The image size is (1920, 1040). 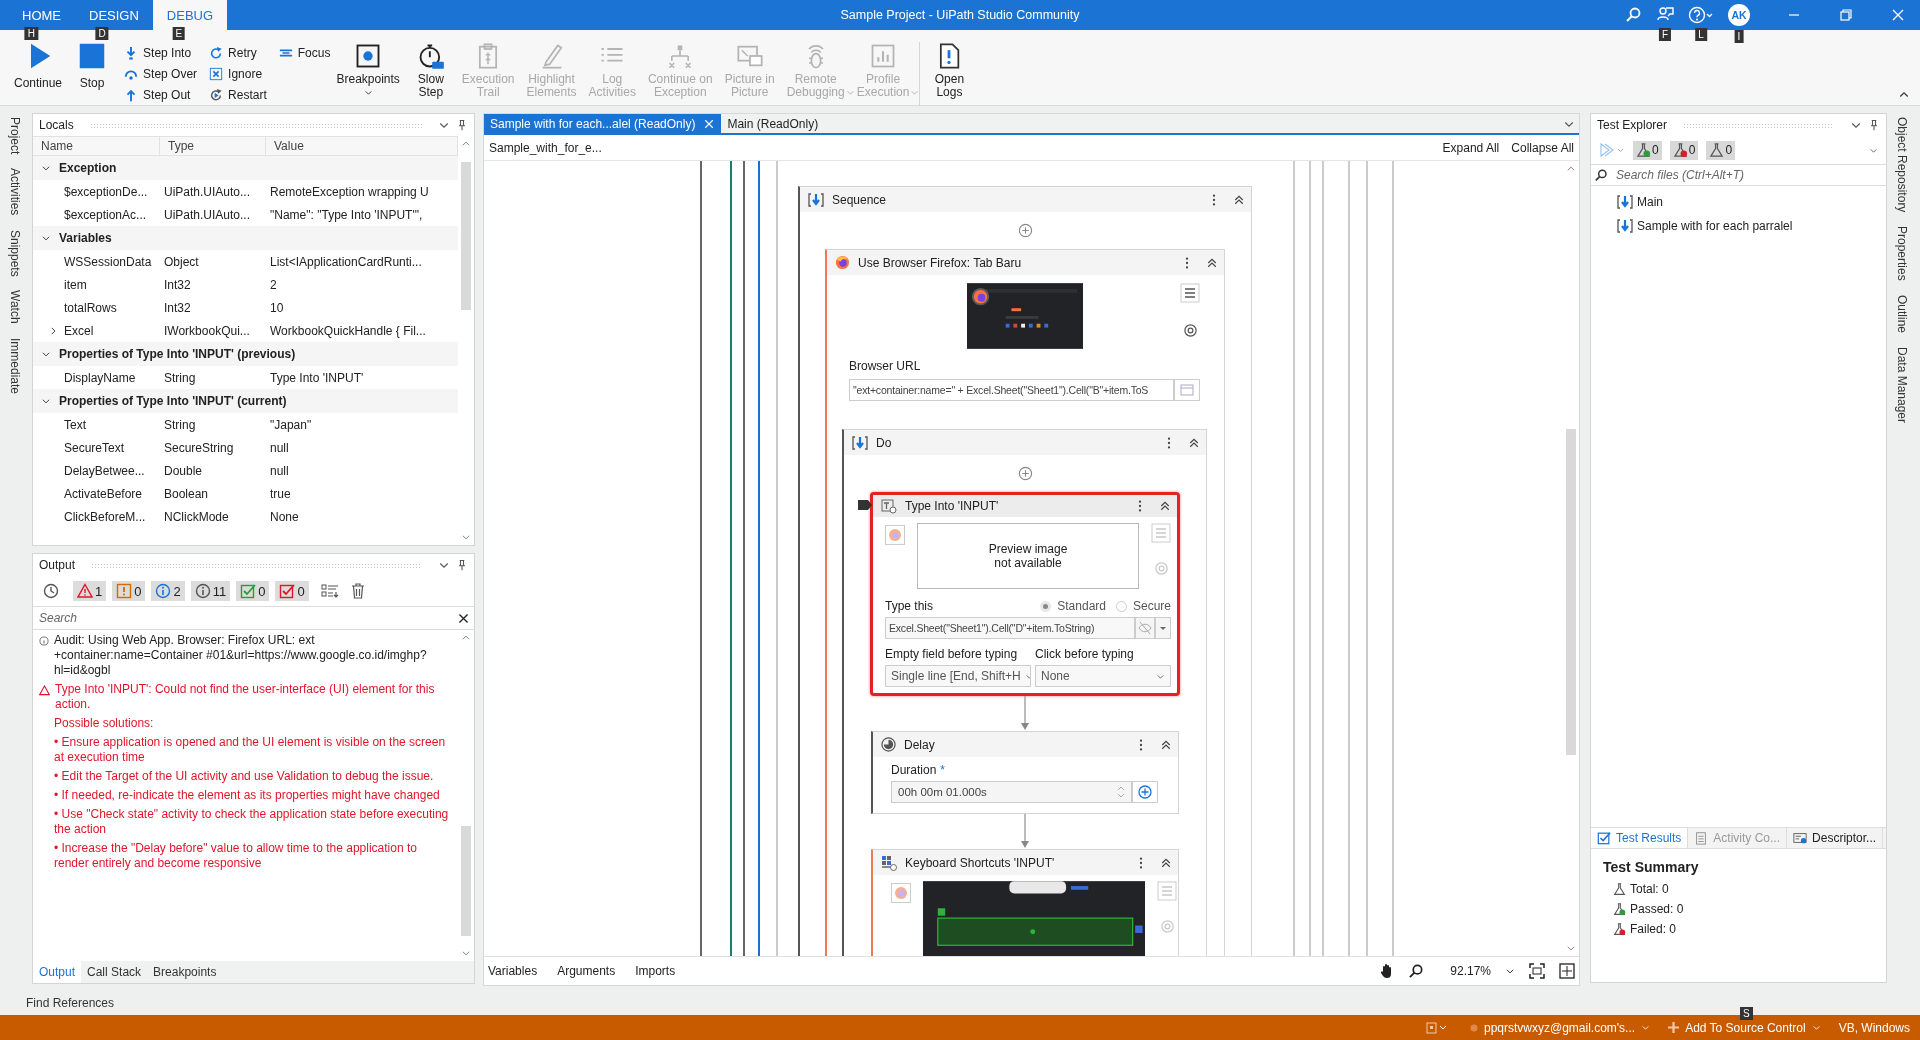 I want to click on panel-tab: Call Stack, so click(x=114, y=972).